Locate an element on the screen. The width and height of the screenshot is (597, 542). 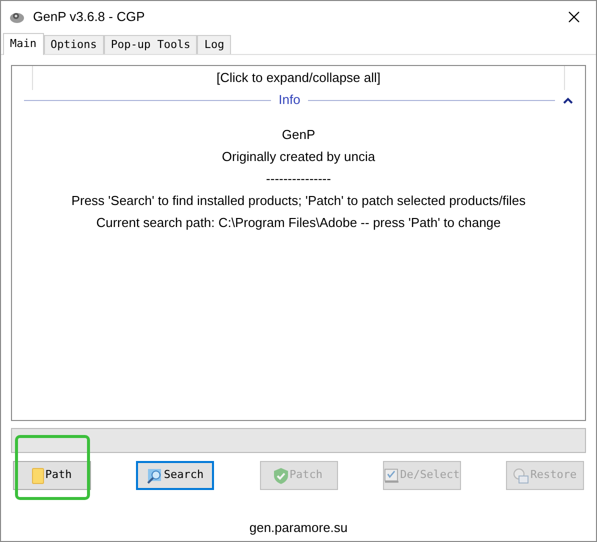
search-icon is located at coordinates (154, 476).